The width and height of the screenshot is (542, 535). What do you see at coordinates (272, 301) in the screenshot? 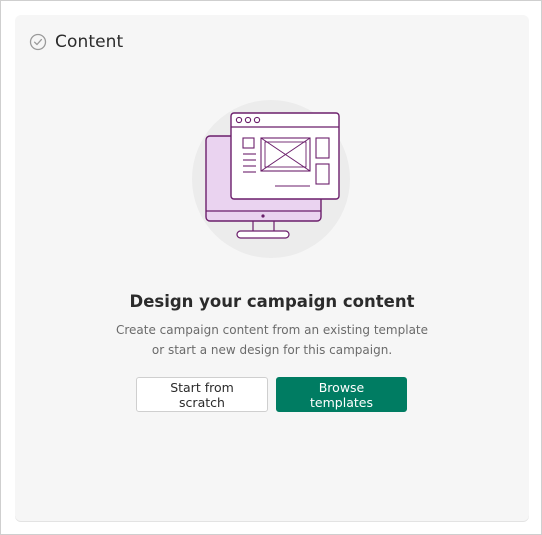
I see `empty-state-headline: Design your campaign content` at bounding box center [272, 301].